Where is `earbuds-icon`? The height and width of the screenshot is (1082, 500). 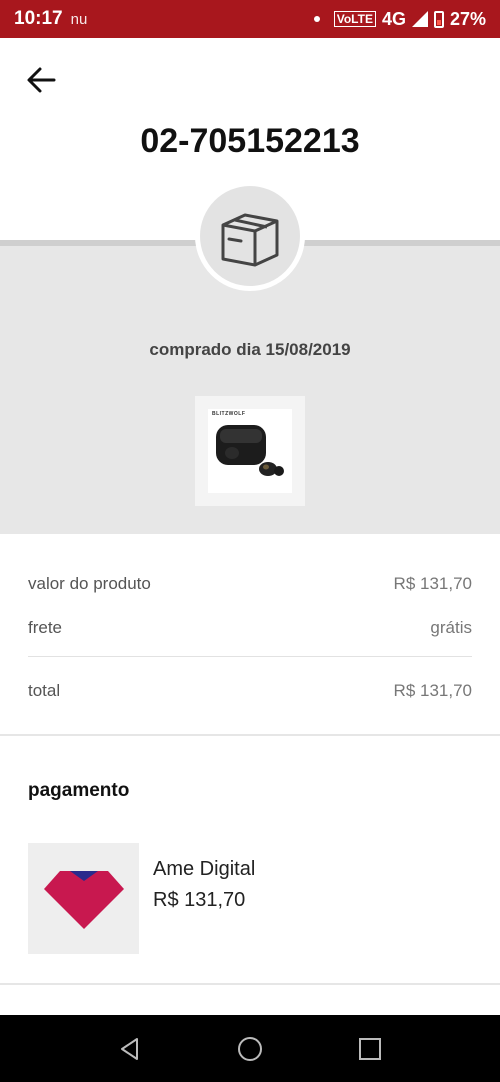 earbuds-icon is located at coordinates (250, 450).